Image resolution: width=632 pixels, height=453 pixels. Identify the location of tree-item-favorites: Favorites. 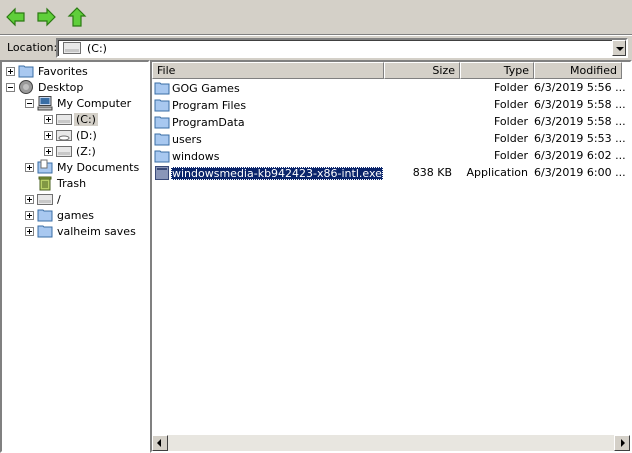
(48, 71).